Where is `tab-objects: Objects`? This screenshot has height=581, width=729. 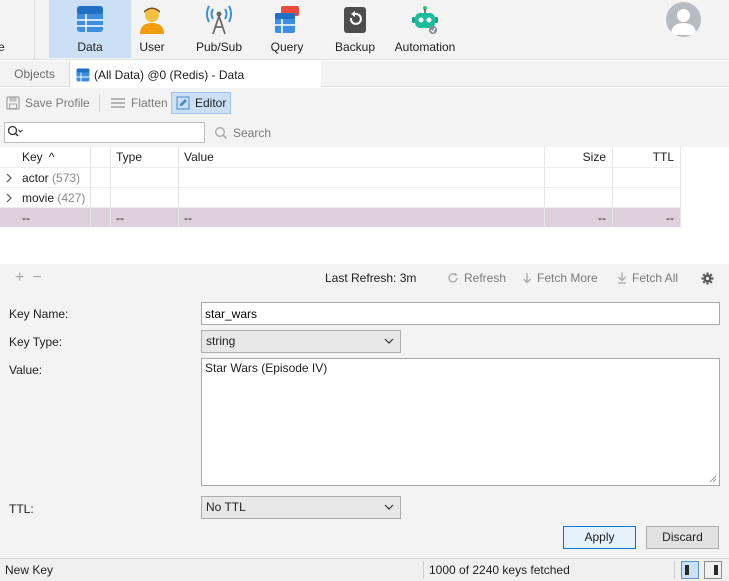 tab-objects: Objects is located at coordinates (35, 74).